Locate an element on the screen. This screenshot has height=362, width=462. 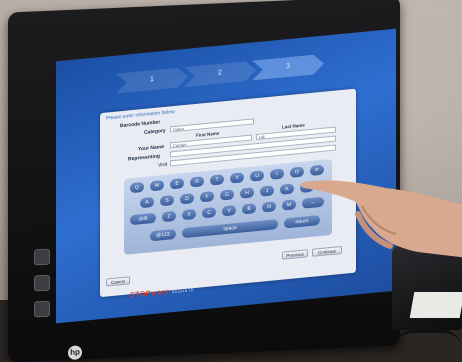
key-f: F is located at coordinates (207, 197).